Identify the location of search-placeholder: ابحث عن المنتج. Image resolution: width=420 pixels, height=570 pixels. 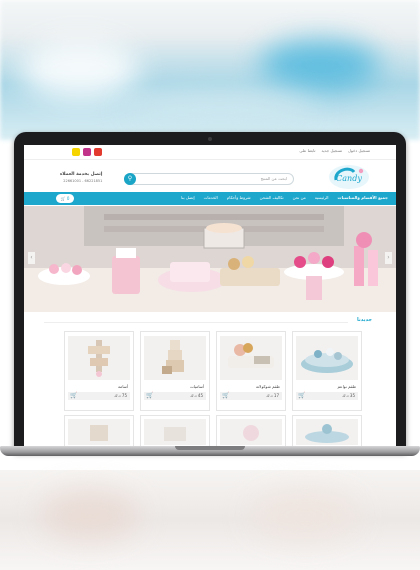
(273, 178).